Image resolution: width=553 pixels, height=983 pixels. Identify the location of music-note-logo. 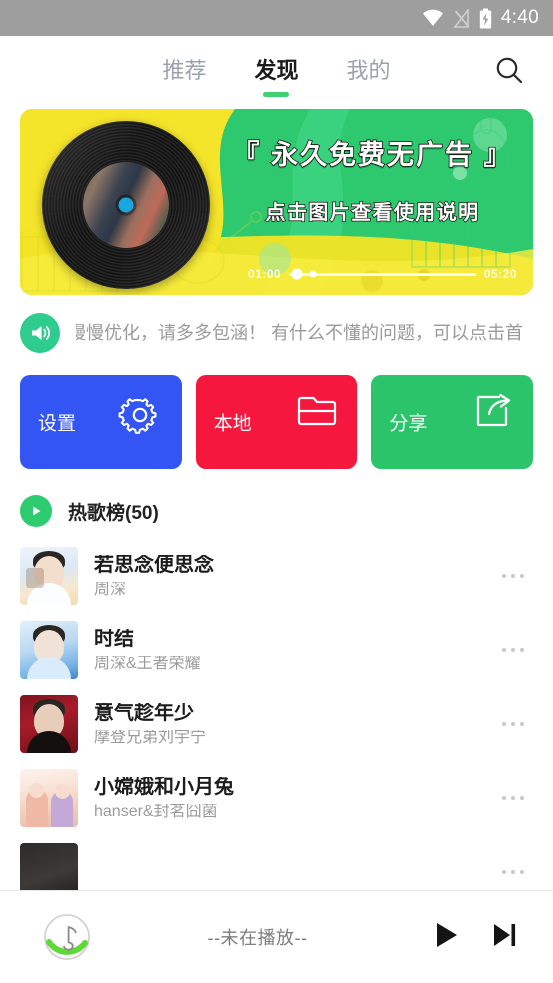
(67, 937).